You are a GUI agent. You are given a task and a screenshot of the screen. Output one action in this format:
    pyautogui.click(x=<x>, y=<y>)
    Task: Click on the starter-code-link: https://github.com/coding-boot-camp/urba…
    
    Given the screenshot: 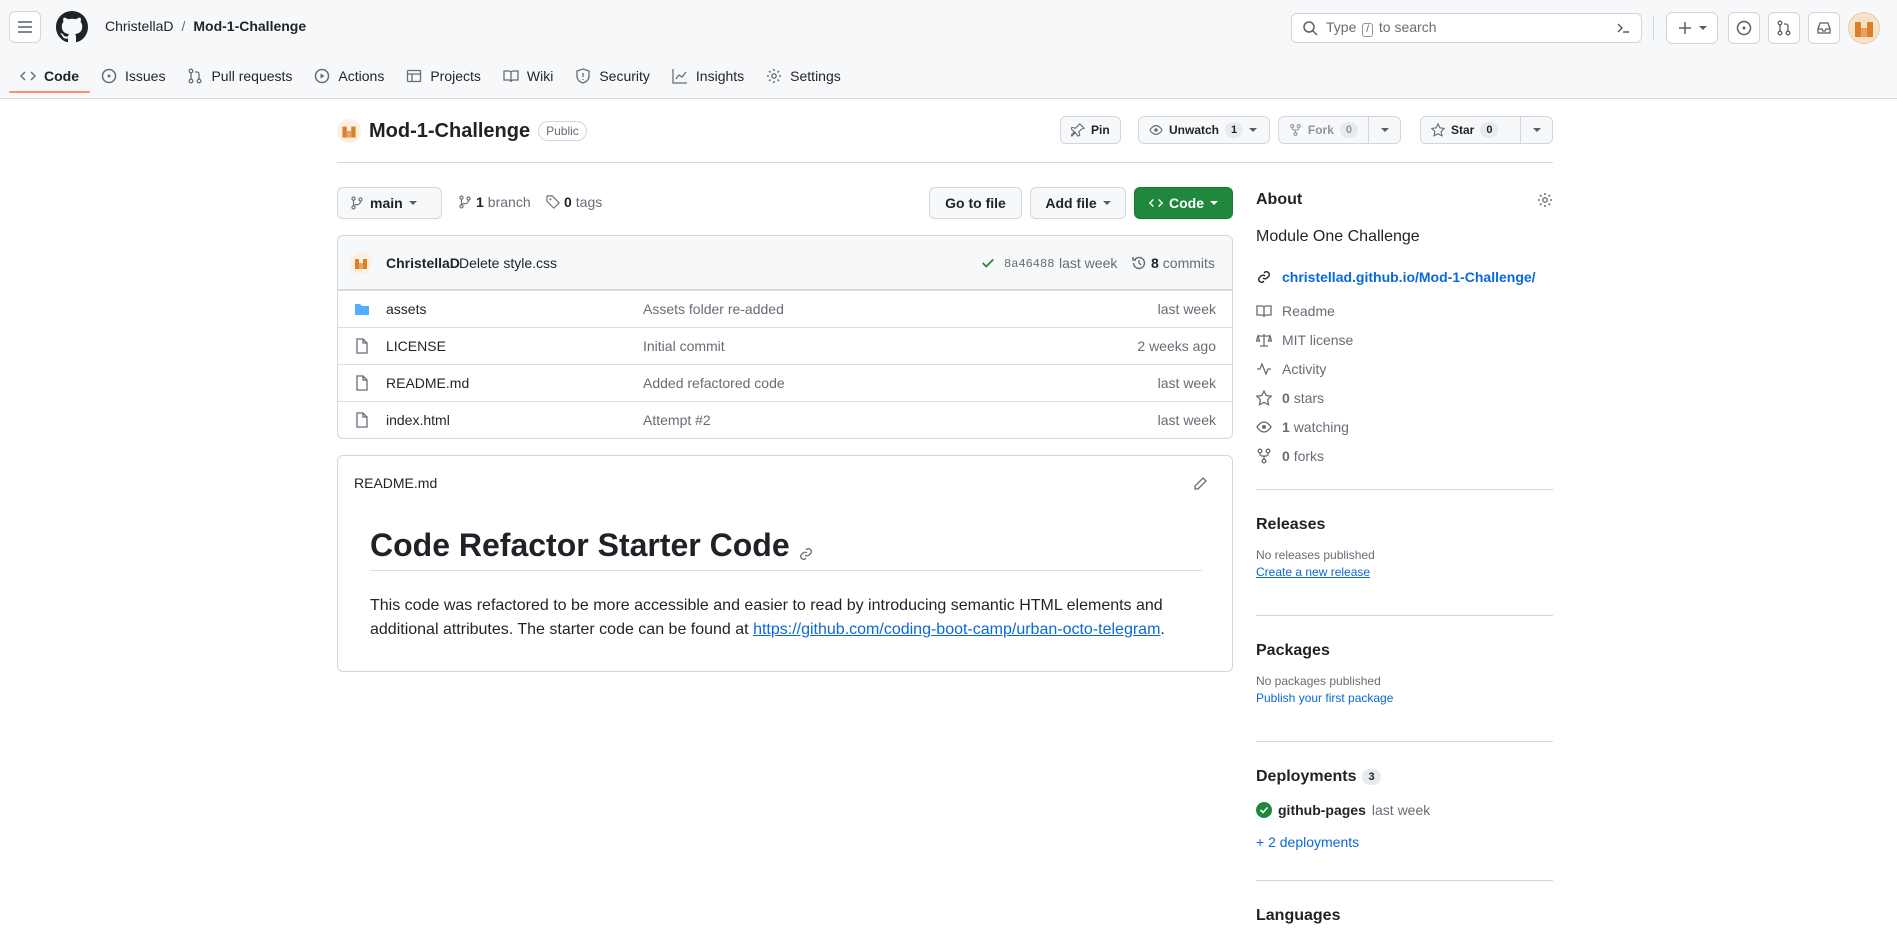 What is the action you would take?
    pyautogui.click(x=956, y=629)
    